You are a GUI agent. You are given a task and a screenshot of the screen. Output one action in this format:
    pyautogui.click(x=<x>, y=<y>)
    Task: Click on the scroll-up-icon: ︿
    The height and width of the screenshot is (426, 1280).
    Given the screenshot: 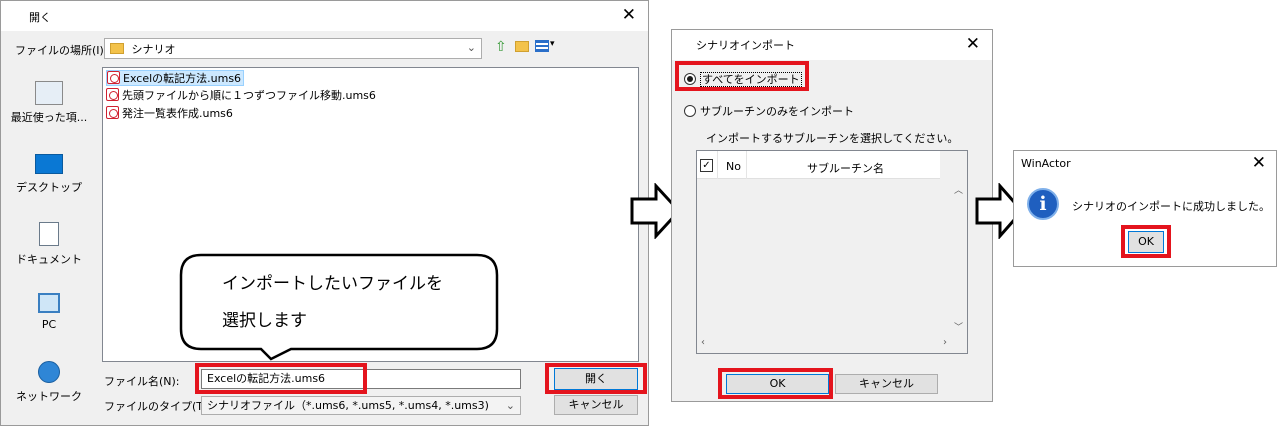 What is the action you would take?
    pyautogui.click(x=958, y=189)
    